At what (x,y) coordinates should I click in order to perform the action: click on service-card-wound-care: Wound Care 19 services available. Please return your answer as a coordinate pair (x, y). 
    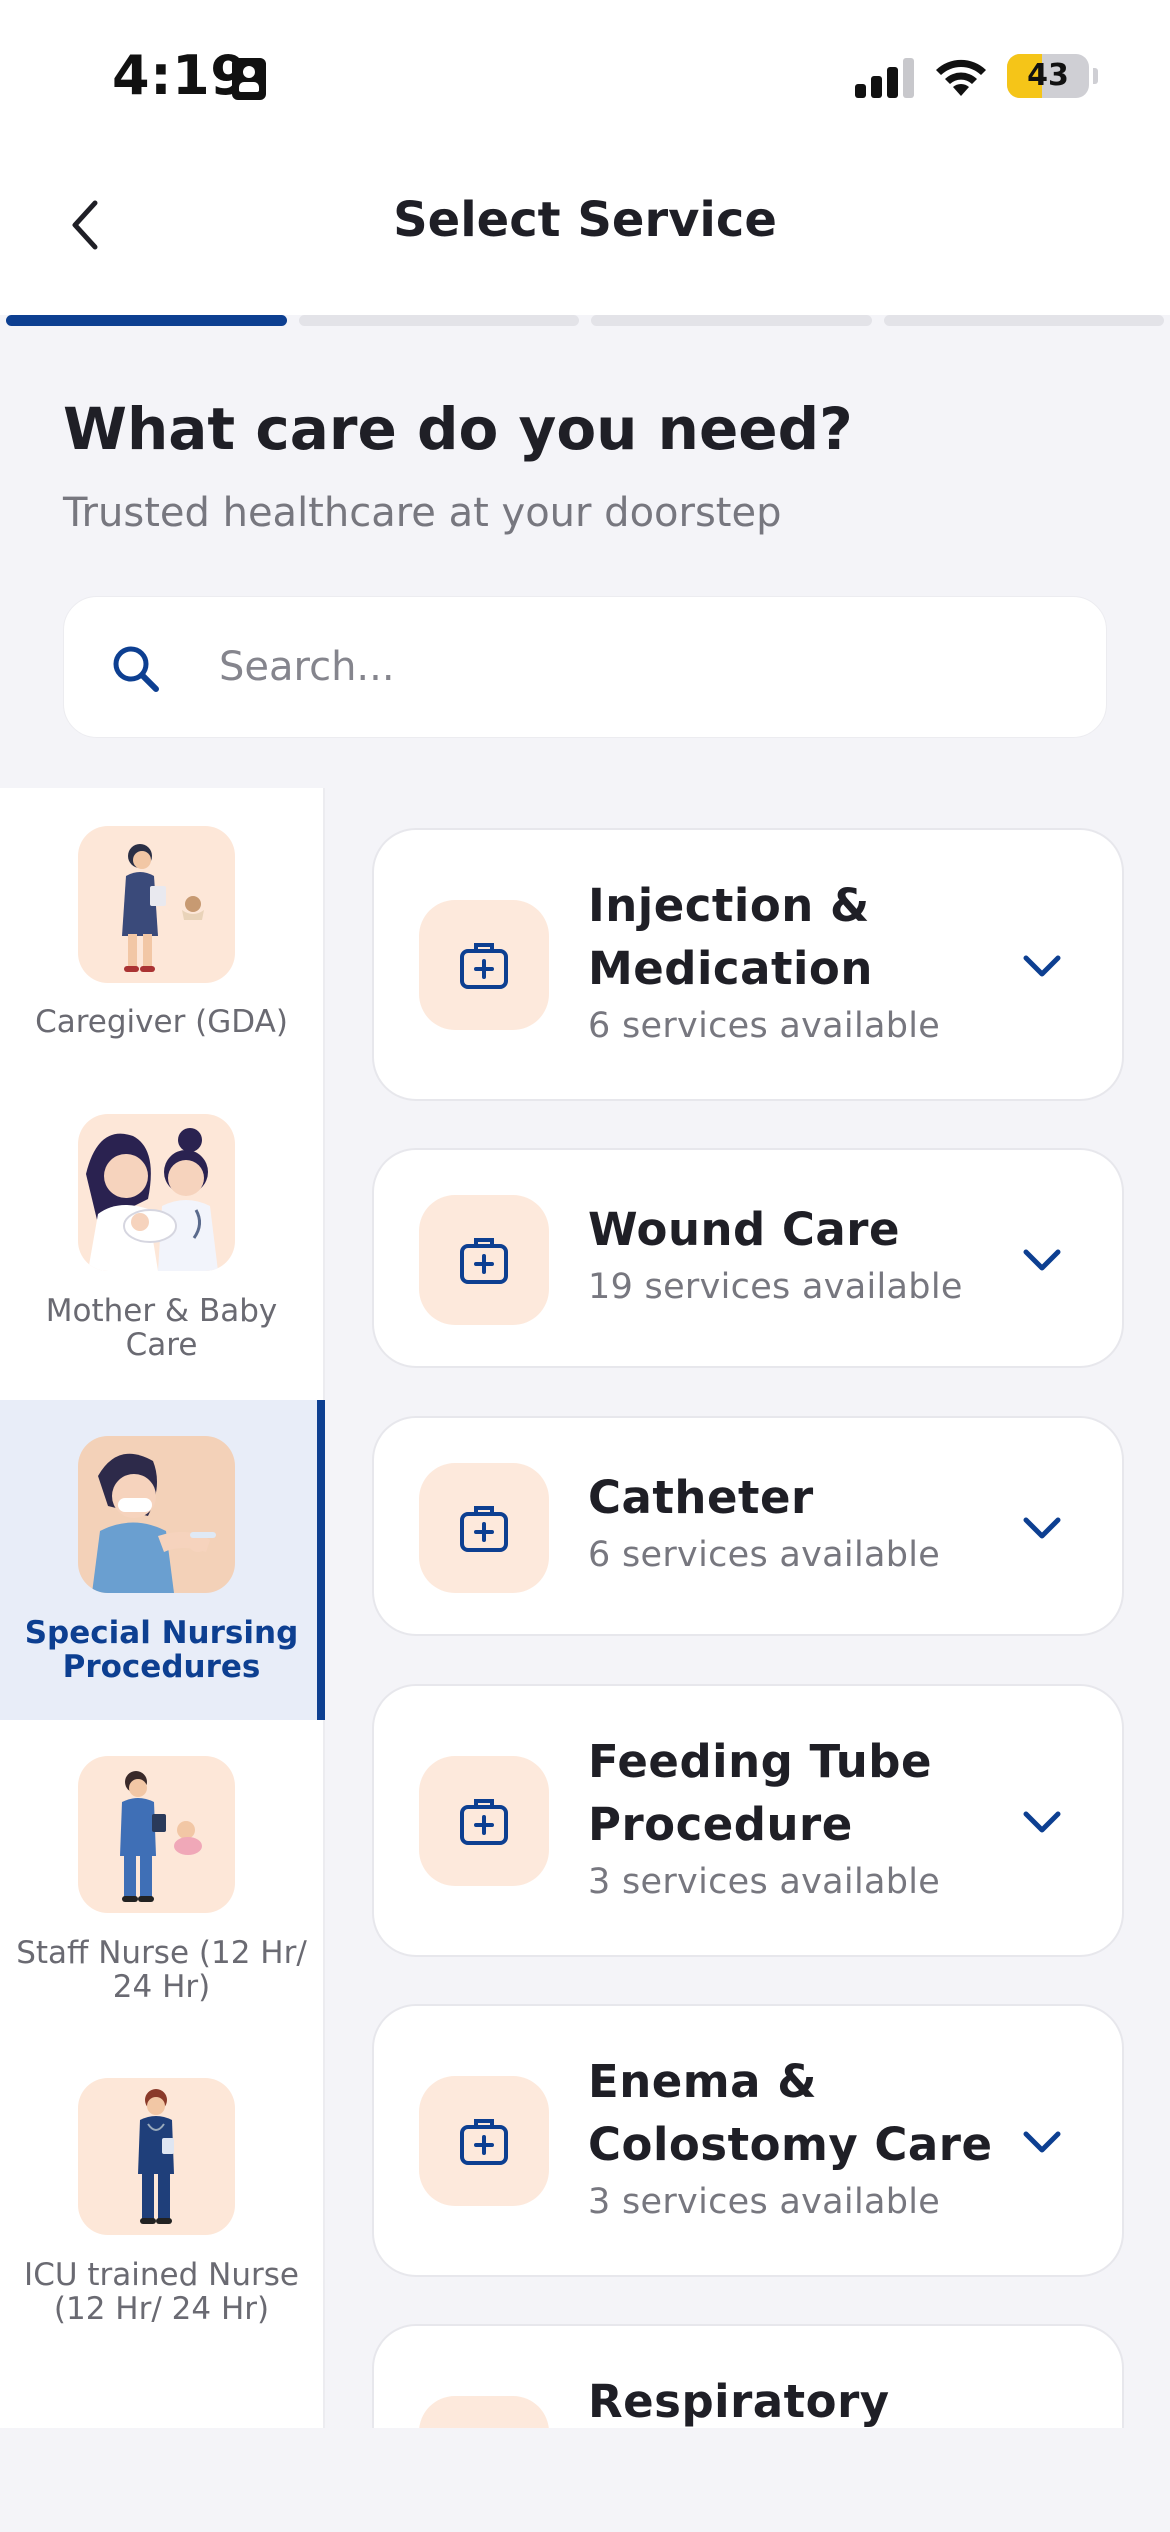
    Looking at the image, I should click on (748, 1258).